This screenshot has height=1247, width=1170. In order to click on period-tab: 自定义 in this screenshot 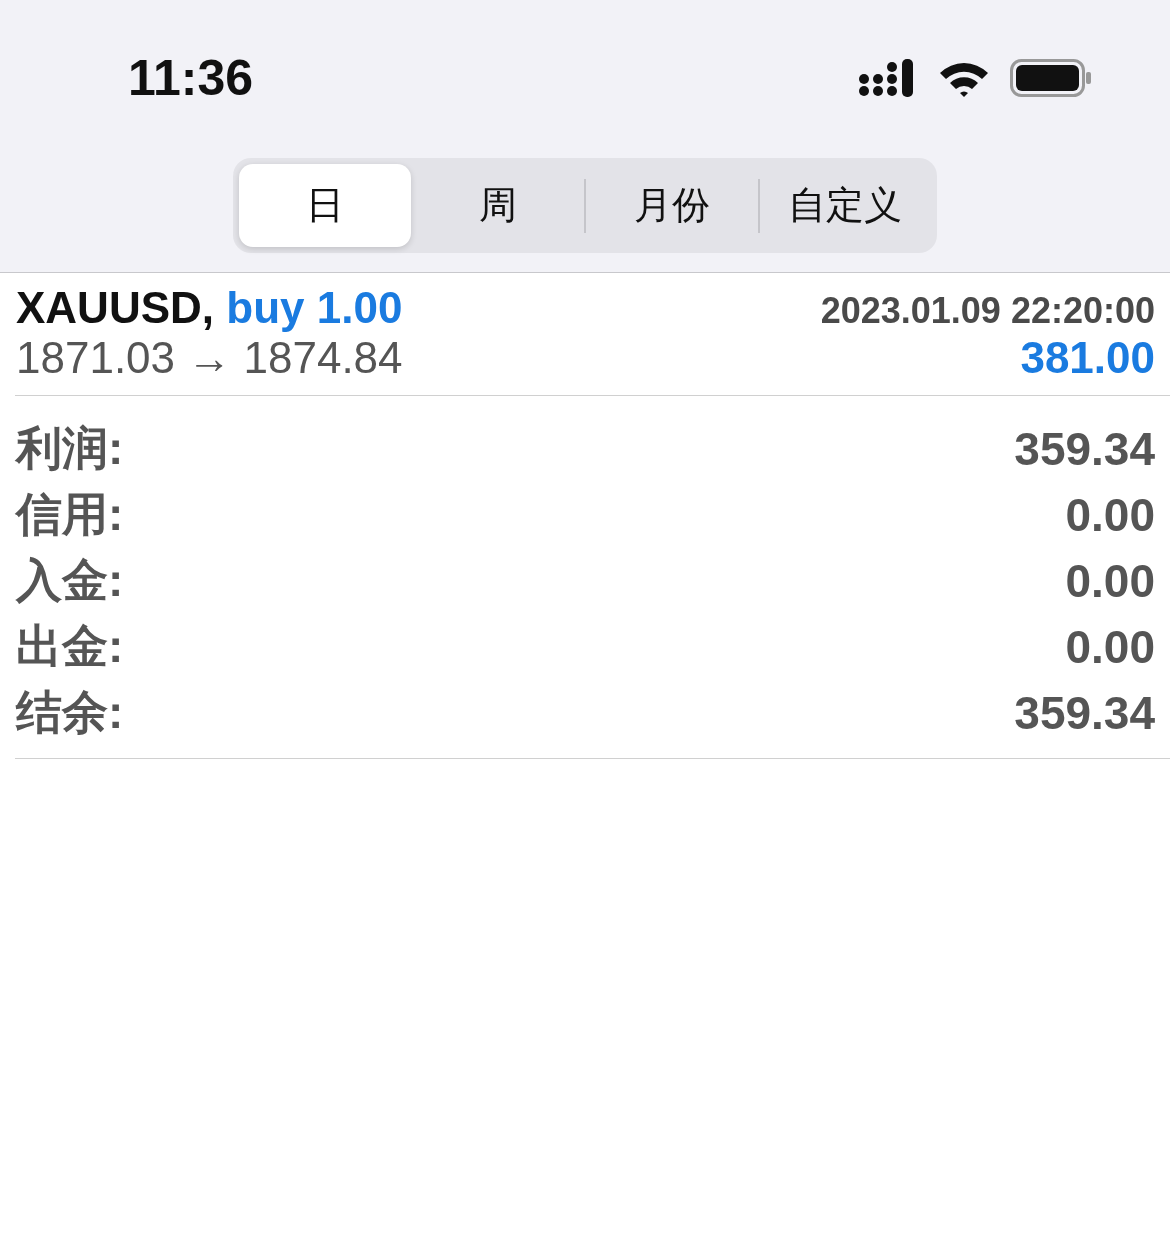, I will do `click(845, 205)`.